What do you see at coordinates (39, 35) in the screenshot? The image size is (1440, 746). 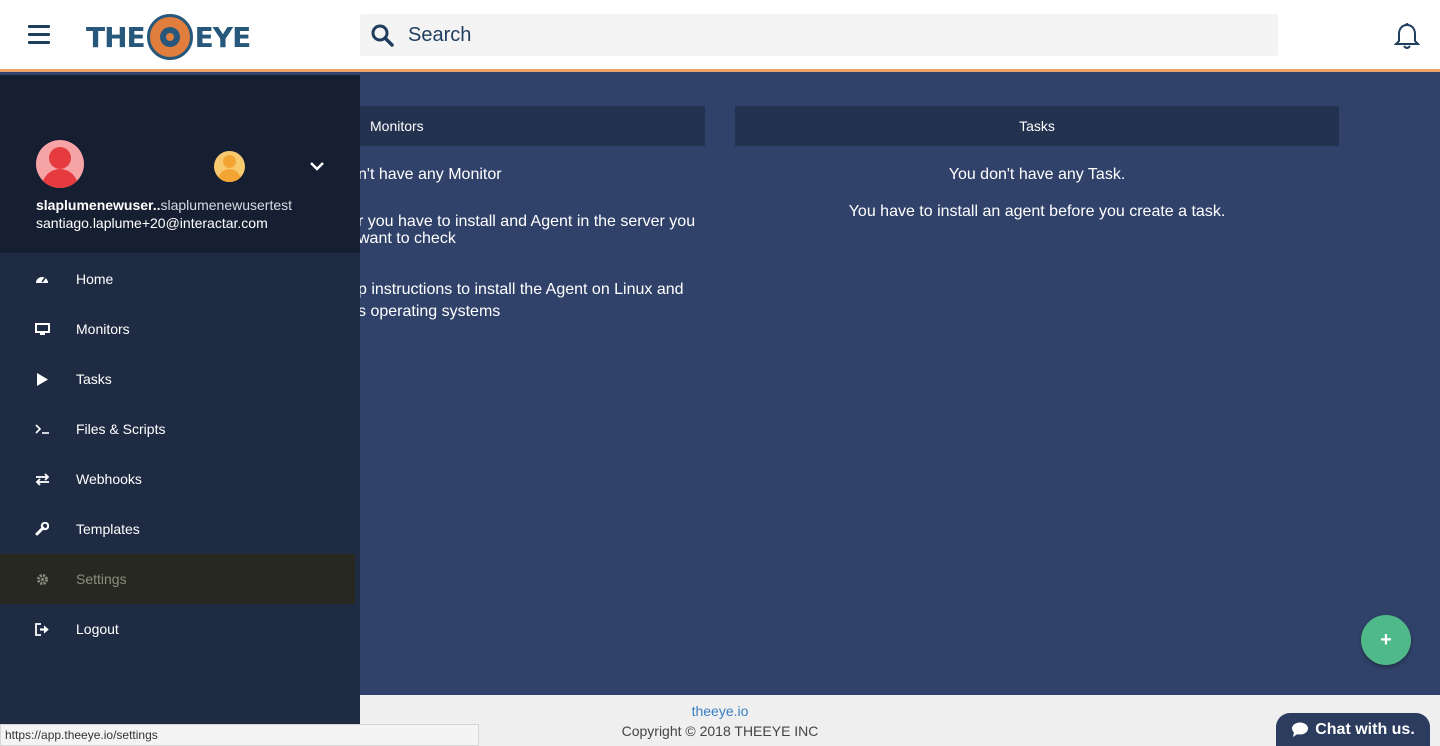 I see `hamburger-menu-icon` at bounding box center [39, 35].